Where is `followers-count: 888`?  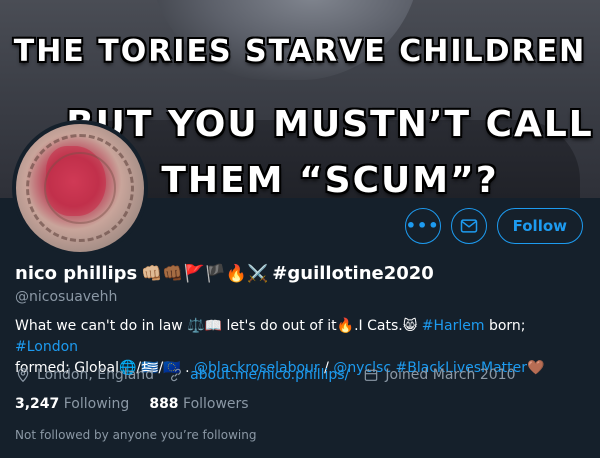
followers-count: 888 is located at coordinates (164, 404).